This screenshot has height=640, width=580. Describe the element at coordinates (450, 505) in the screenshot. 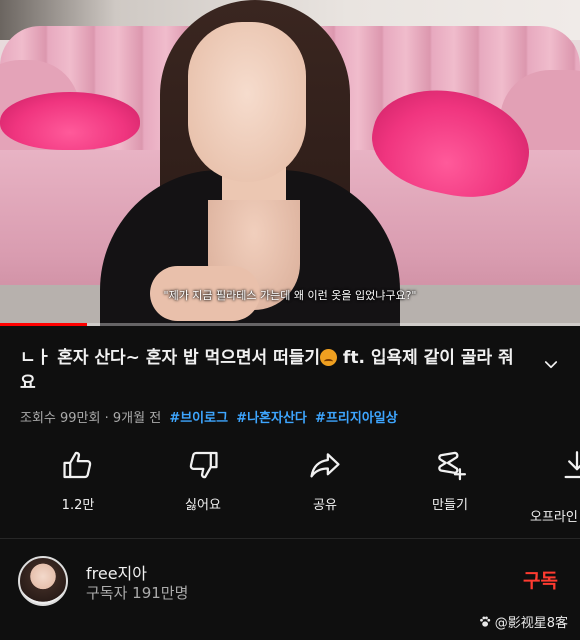

I see `create-label: 만들기` at that location.